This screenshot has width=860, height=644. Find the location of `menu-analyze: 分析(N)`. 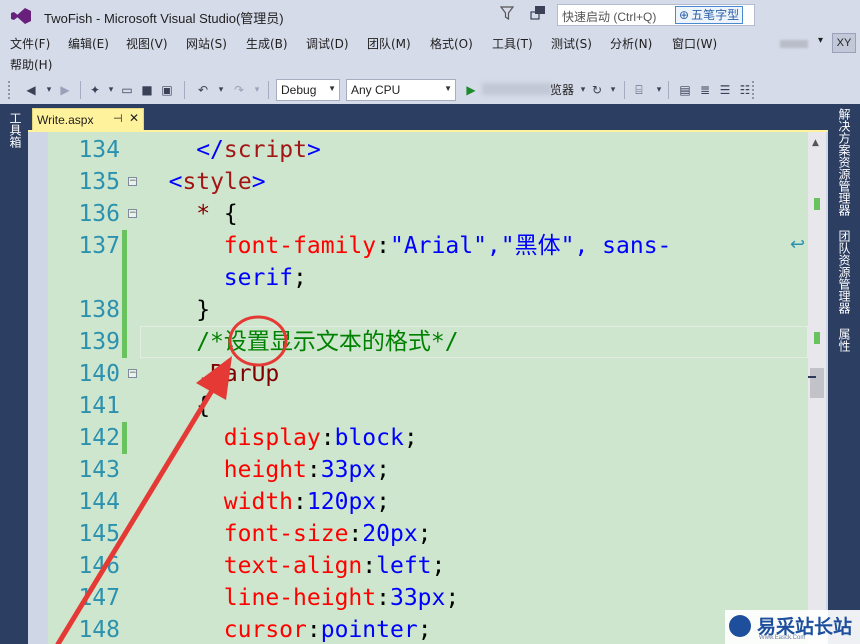

menu-analyze: 分析(N) is located at coordinates (631, 43).